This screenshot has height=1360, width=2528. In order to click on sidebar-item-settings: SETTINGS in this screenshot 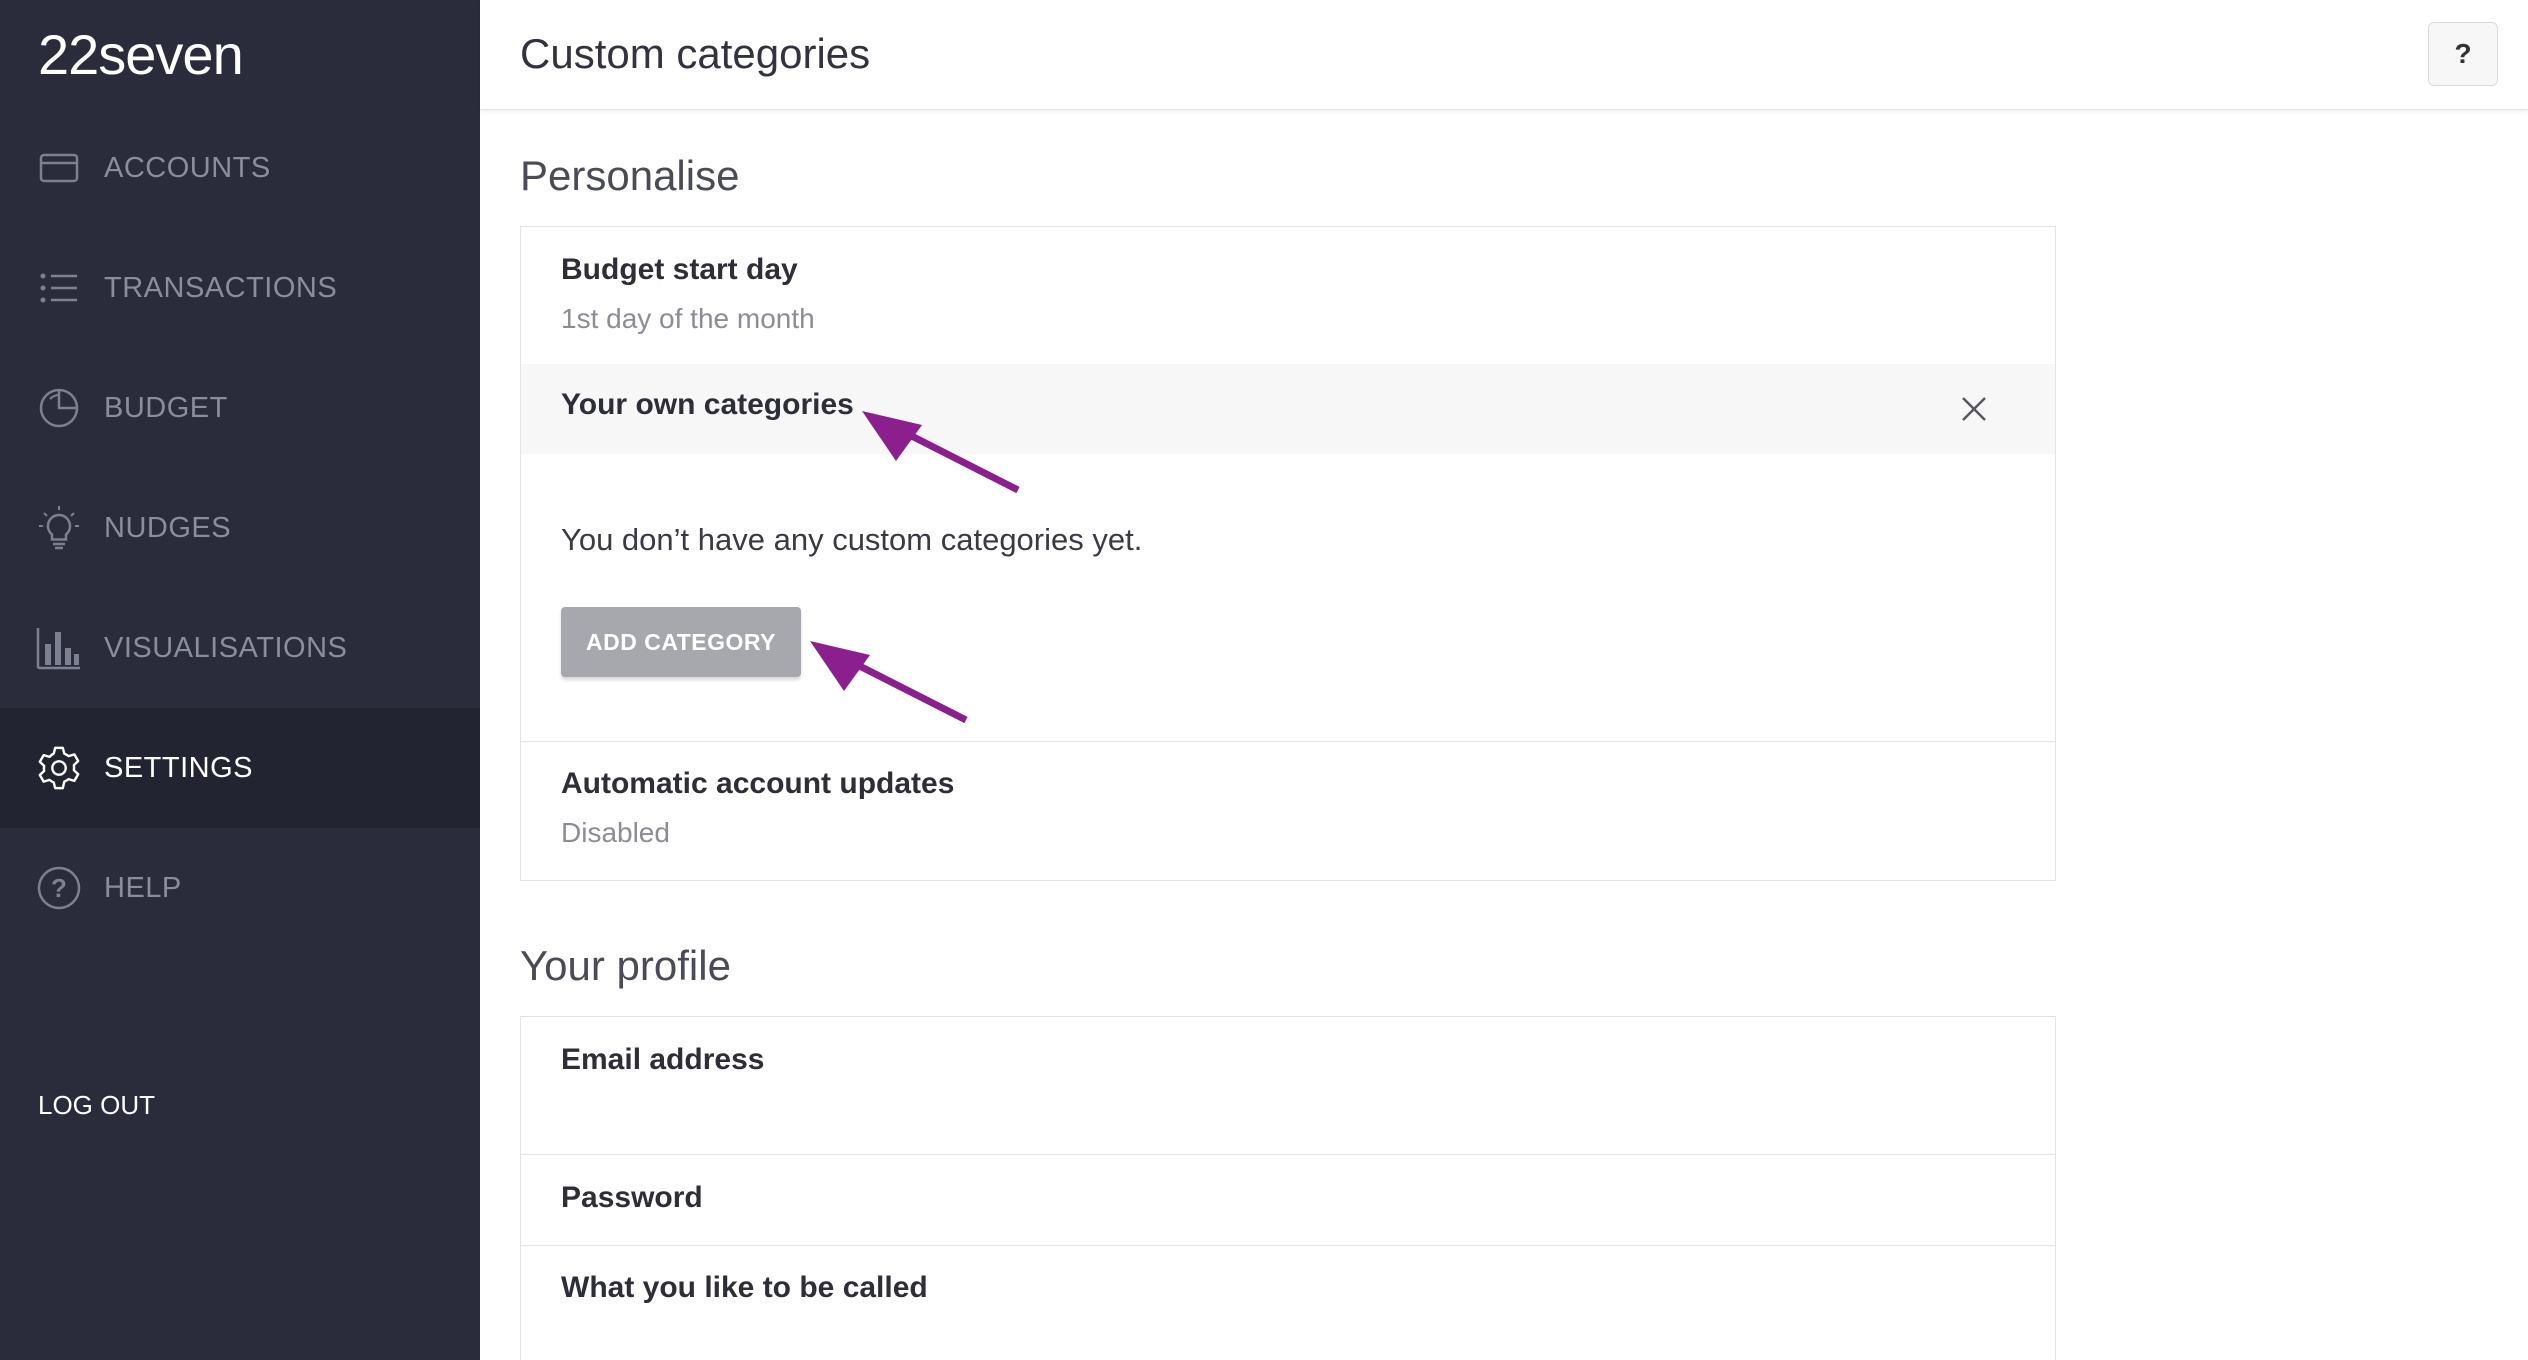, I will do `click(240, 768)`.